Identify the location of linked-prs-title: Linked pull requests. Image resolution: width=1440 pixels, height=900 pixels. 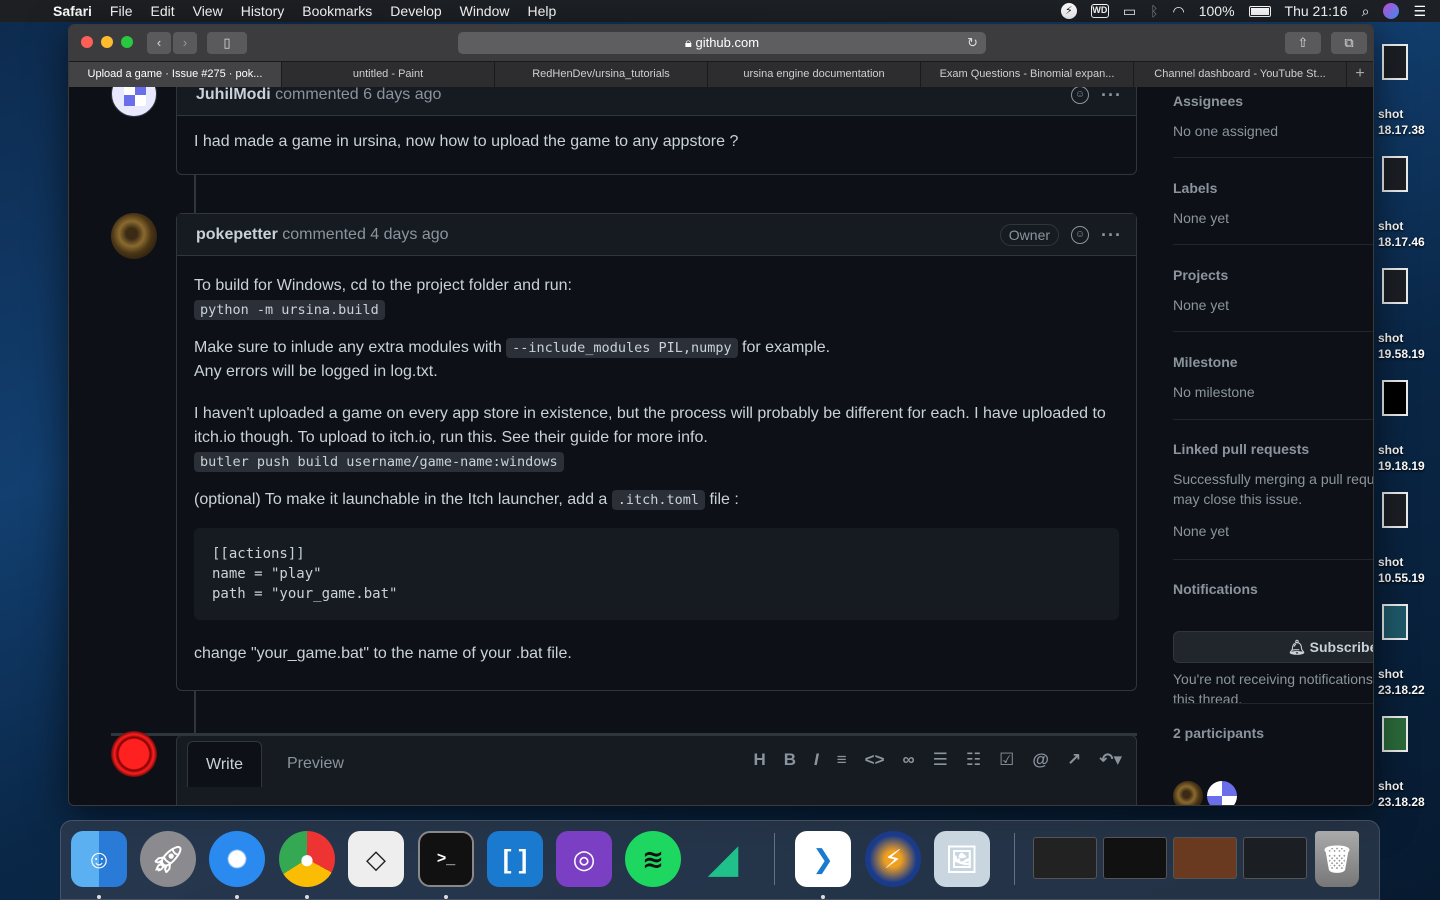
(1273, 449).